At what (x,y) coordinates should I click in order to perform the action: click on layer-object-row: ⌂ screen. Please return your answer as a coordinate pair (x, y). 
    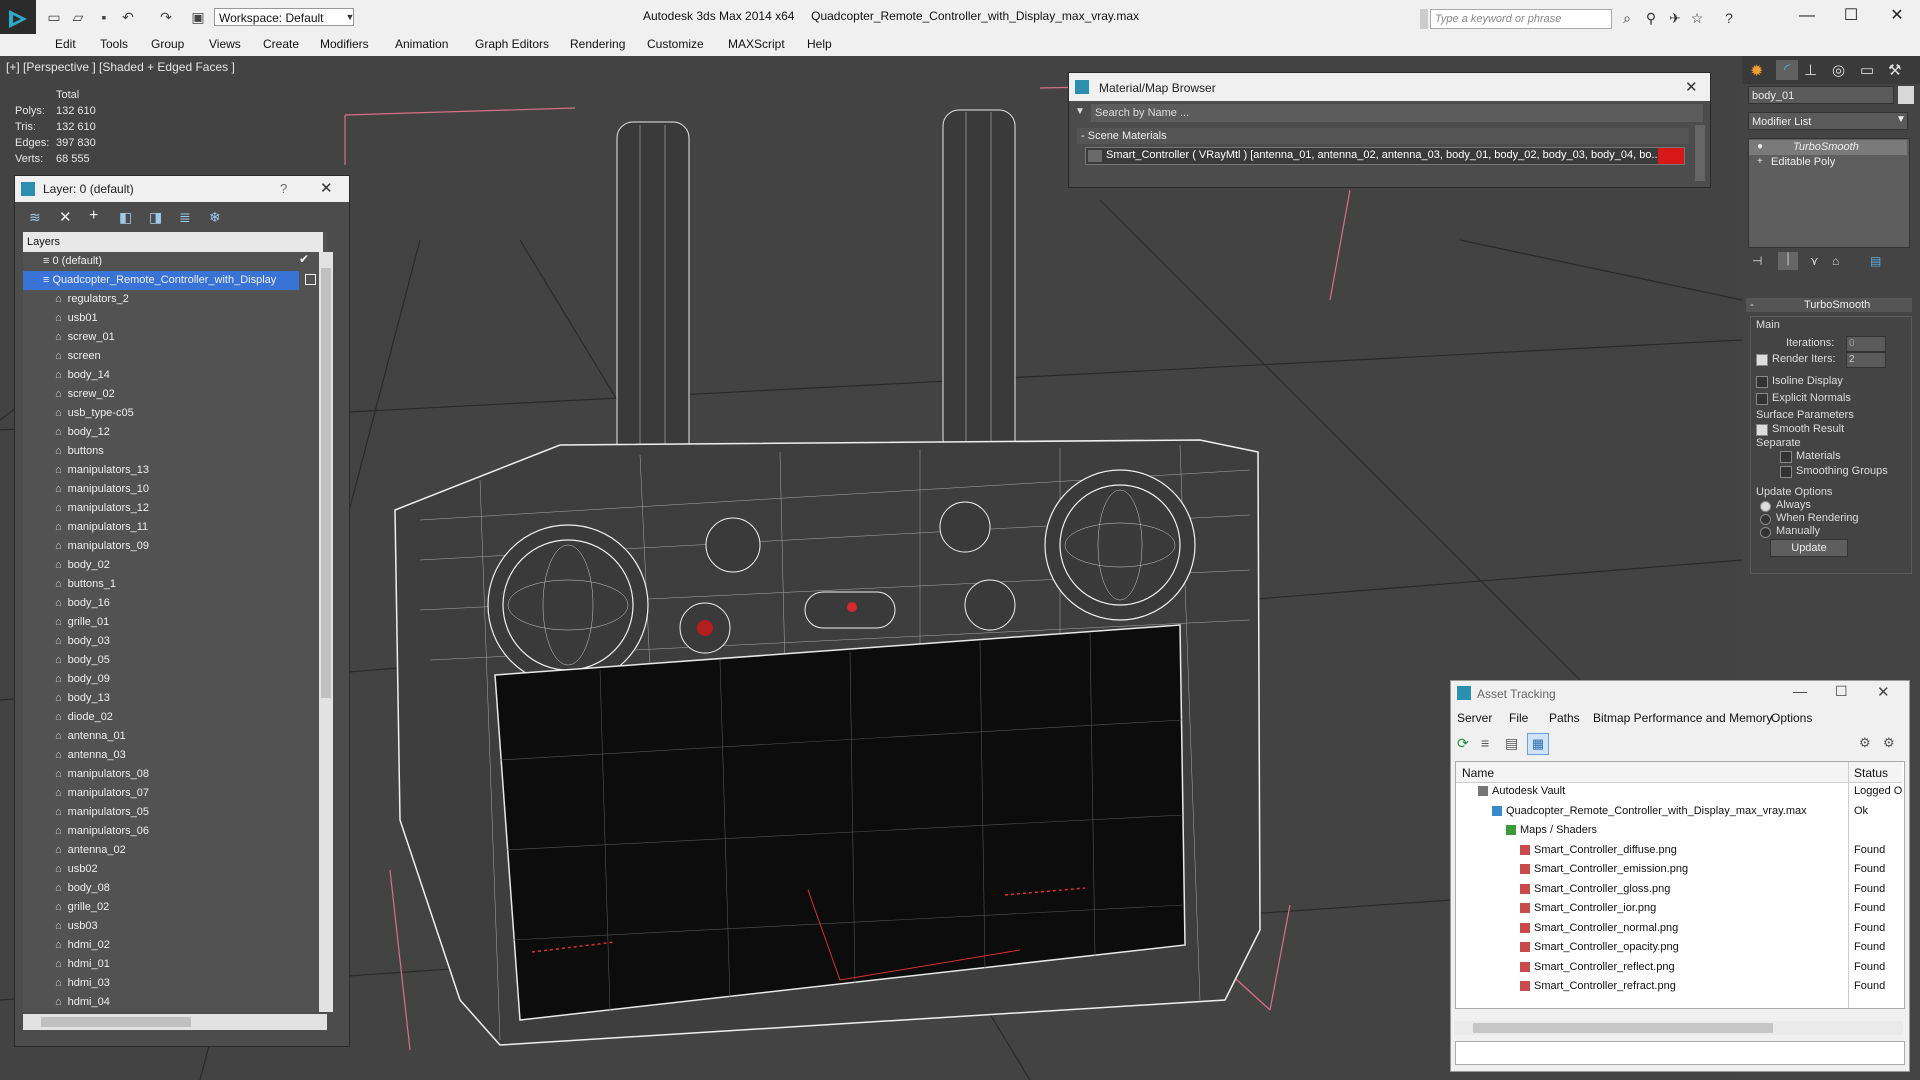
    Looking at the image, I should click on (78, 356).